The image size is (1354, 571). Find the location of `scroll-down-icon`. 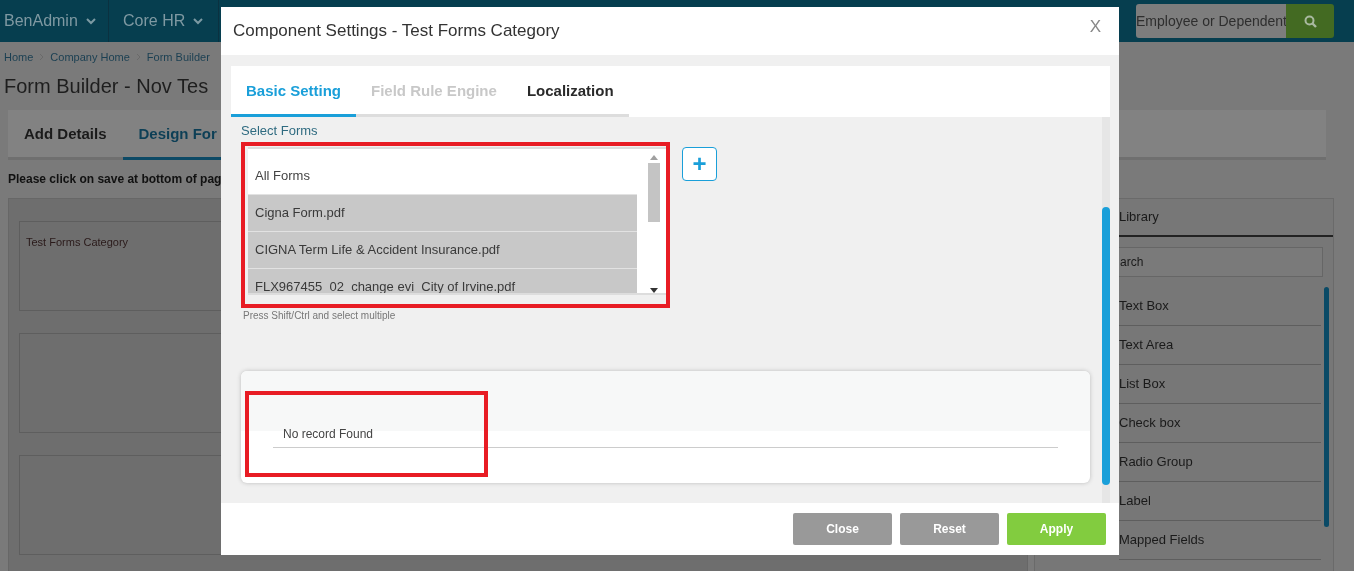

scroll-down-icon is located at coordinates (654, 290).